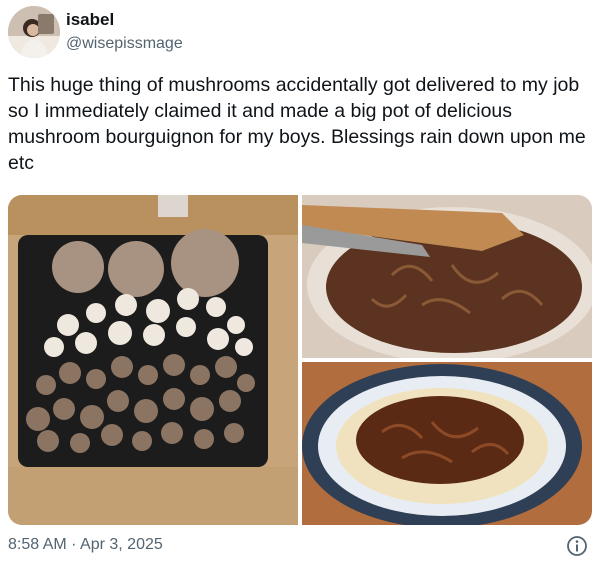  I want to click on author-handle: @wisepissmage, so click(124, 44).